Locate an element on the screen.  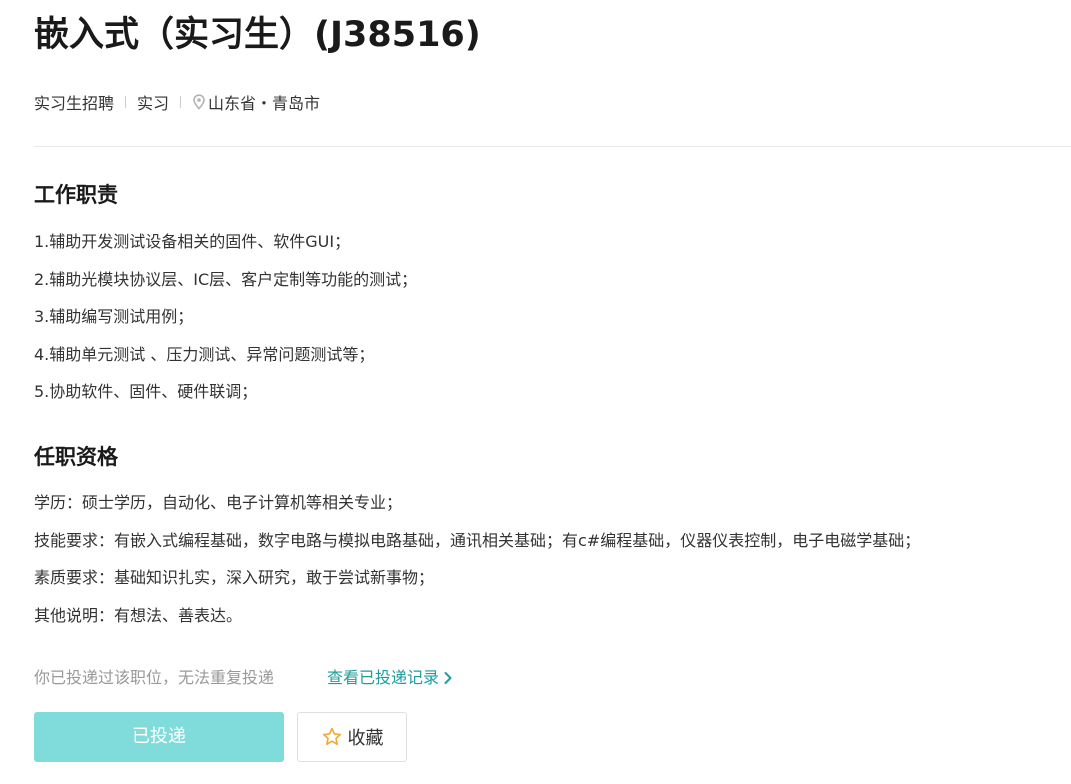
favorite-button: 收藏 is located at coordinates (352, 737).